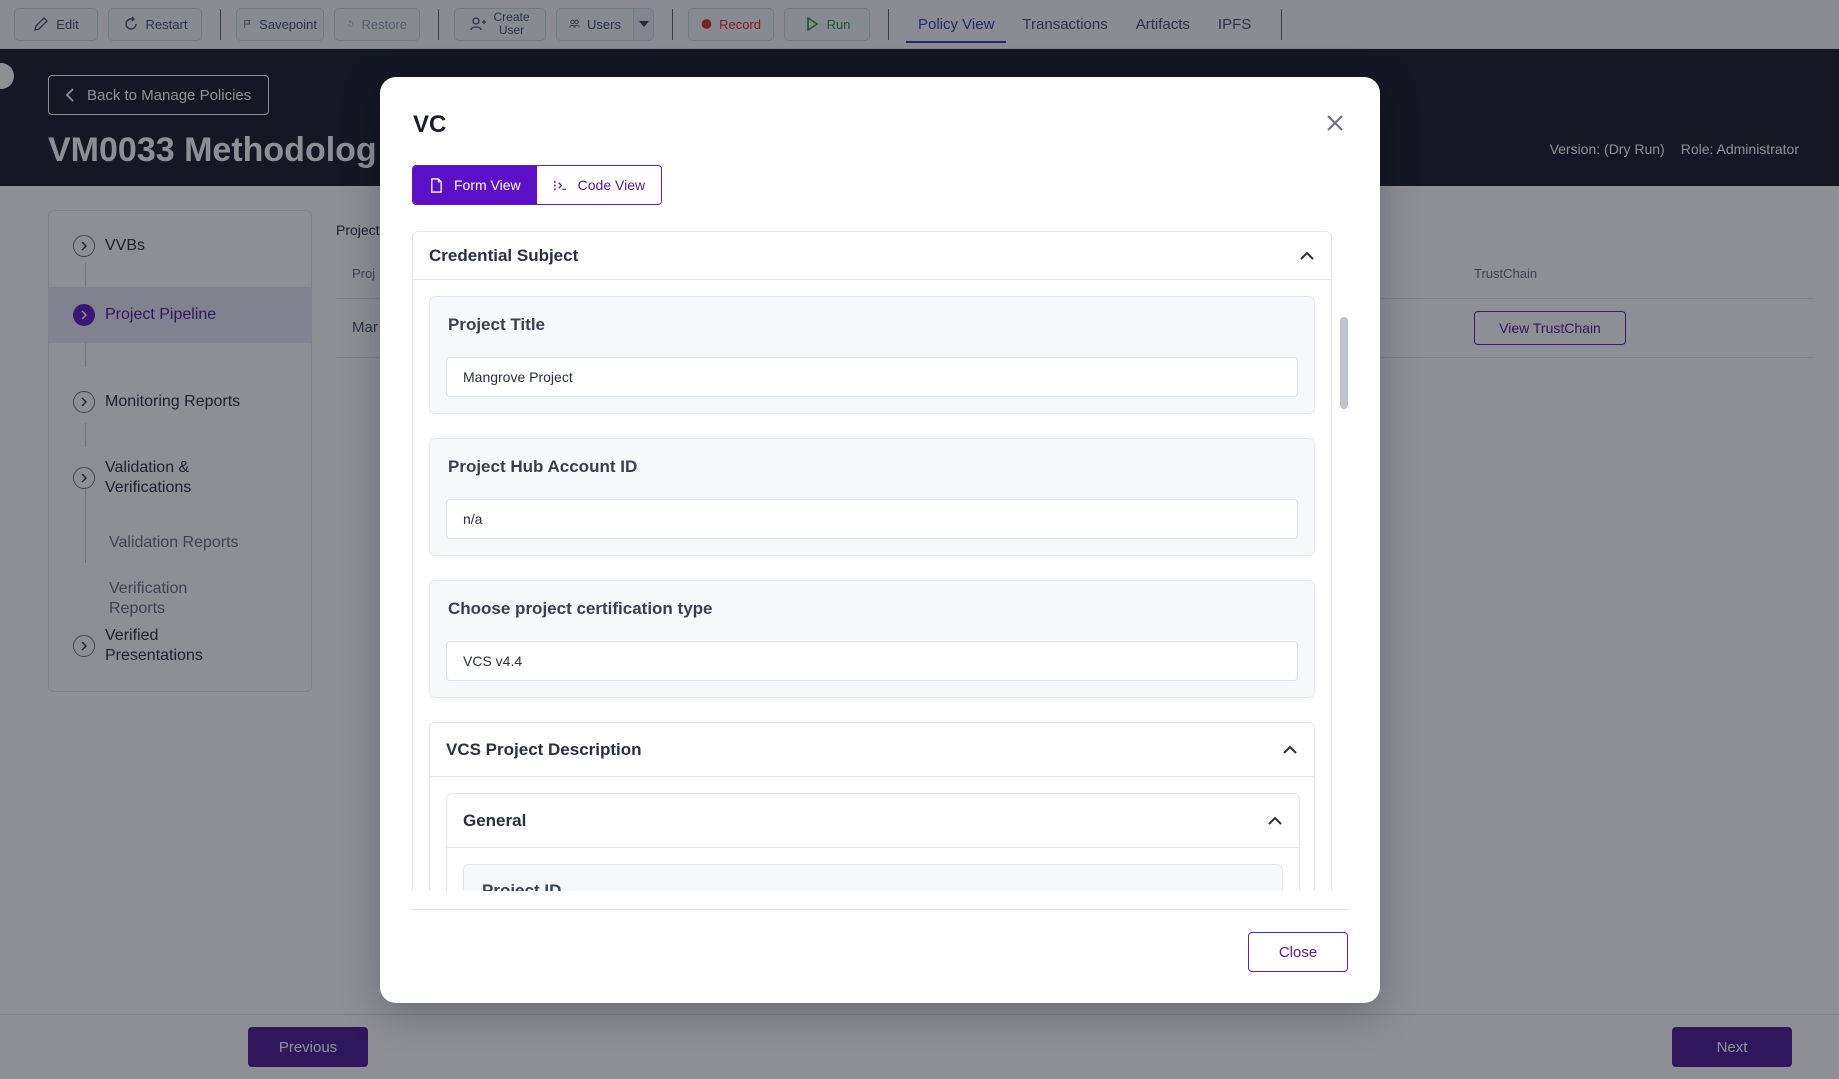 The image size is (1839, 1079). What do you see at coordinates (873, 821) in the screenshot?
I see `general-header: General` at bounding box center [873, 821].